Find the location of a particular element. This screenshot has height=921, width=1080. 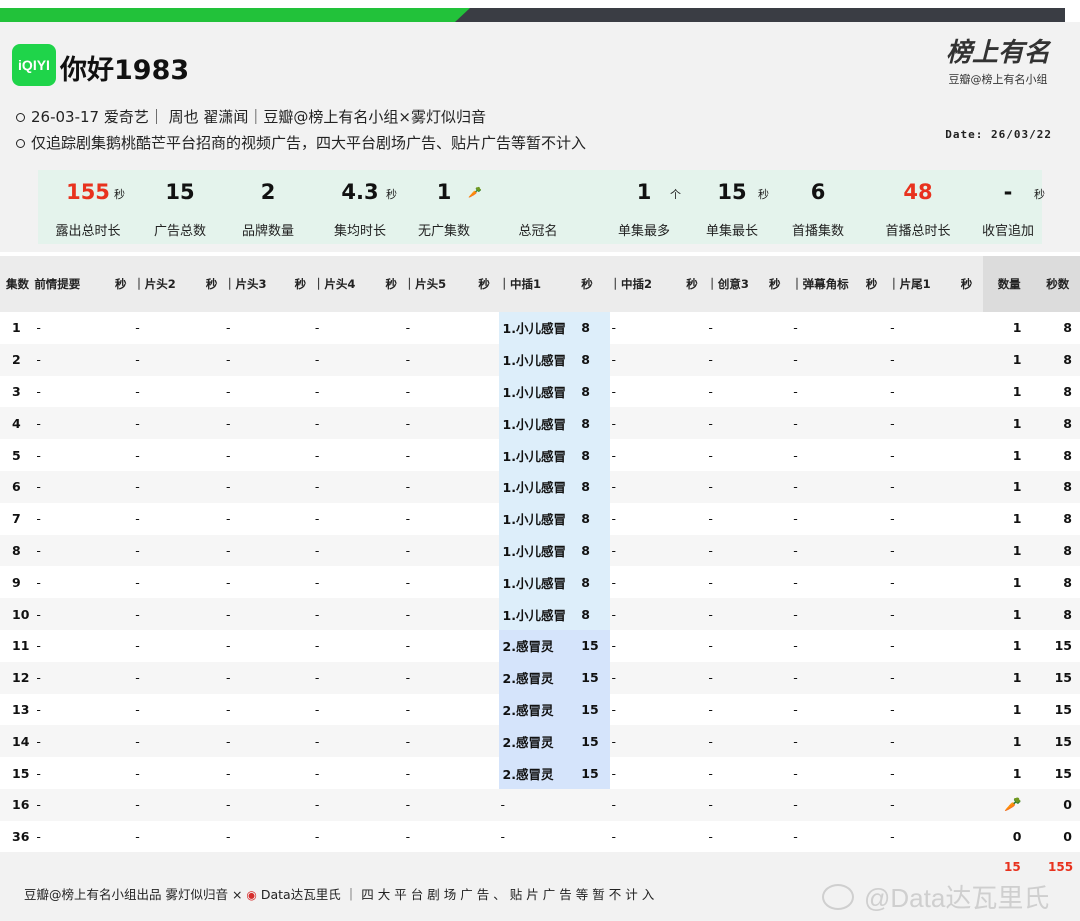

episode-number: 8 is located at coordinates (17, 550).